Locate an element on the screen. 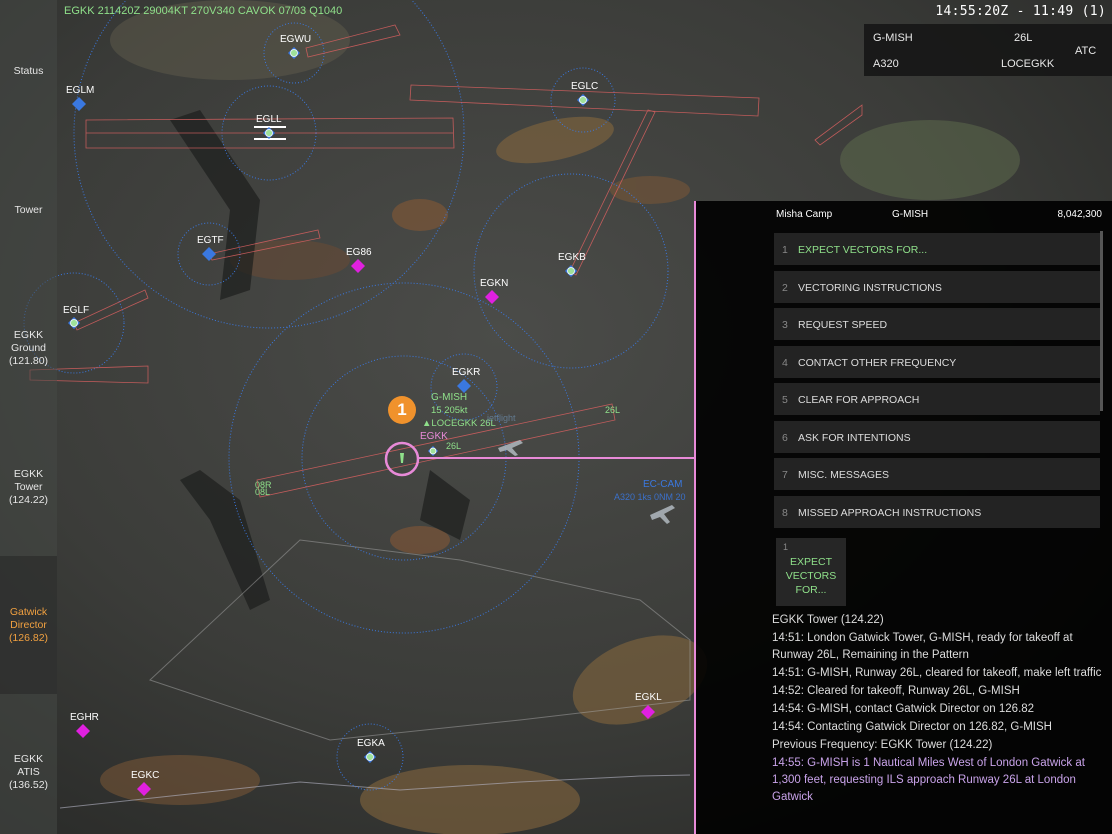  menu-num: 2 is located at coordinates (785, 288).